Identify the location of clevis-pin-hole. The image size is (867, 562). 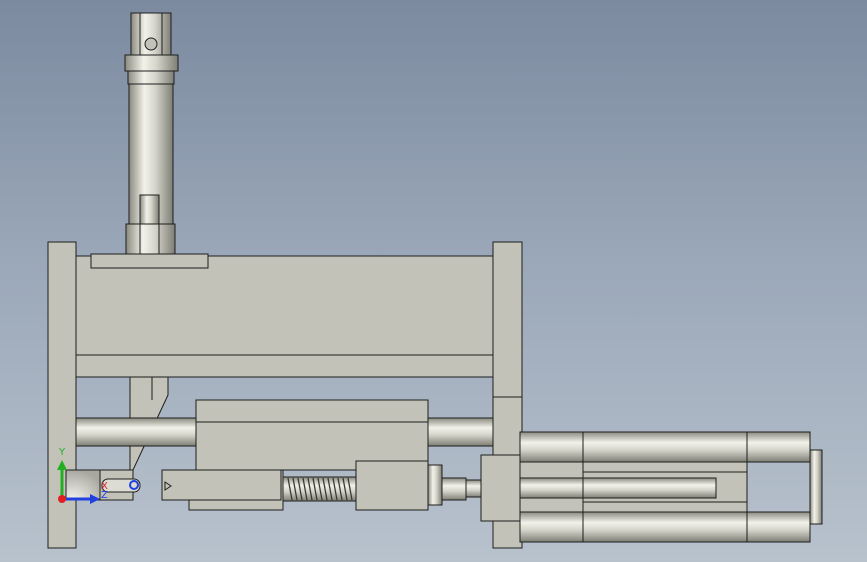
(151, 44).